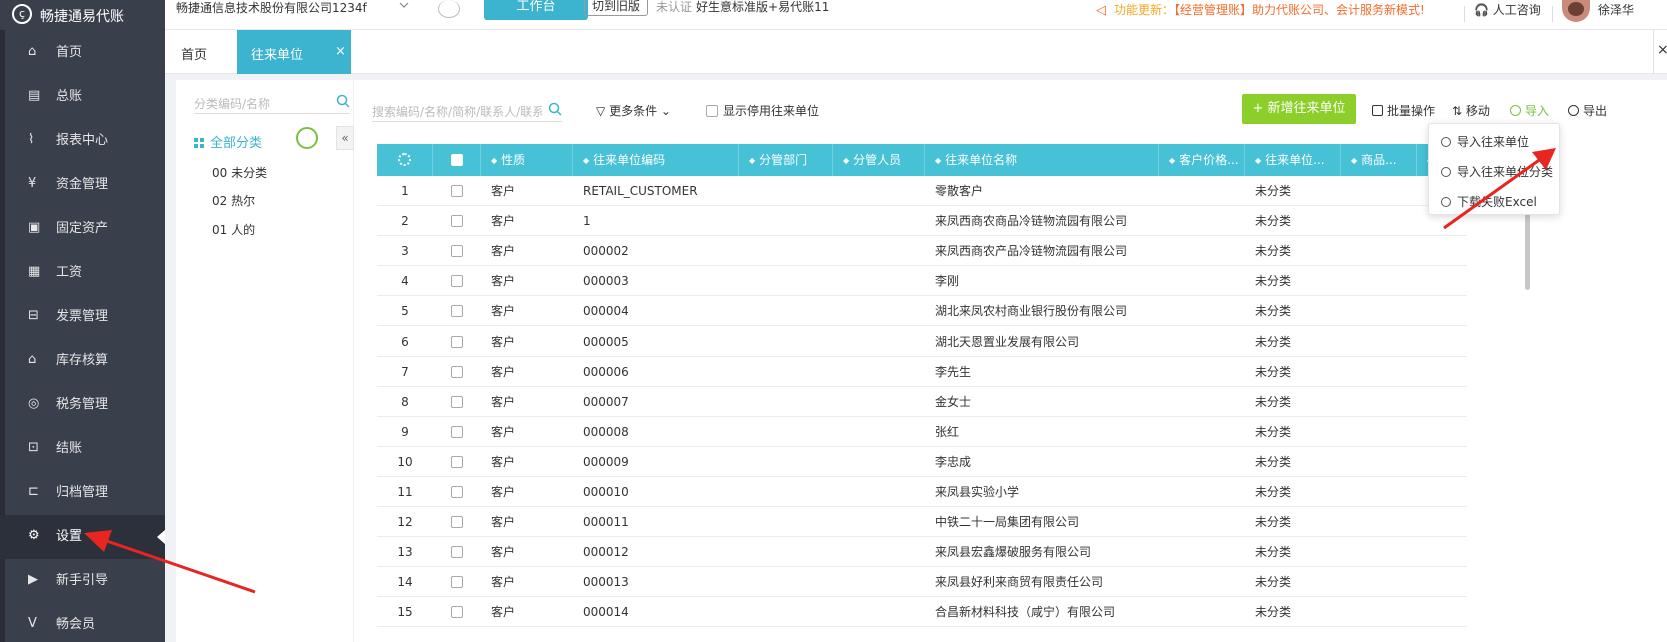  What do you see at coordinates (656, 160) in the screenshot?
I see `column-header: ◆ 往来单位编码` at bounding box center [656, 160].